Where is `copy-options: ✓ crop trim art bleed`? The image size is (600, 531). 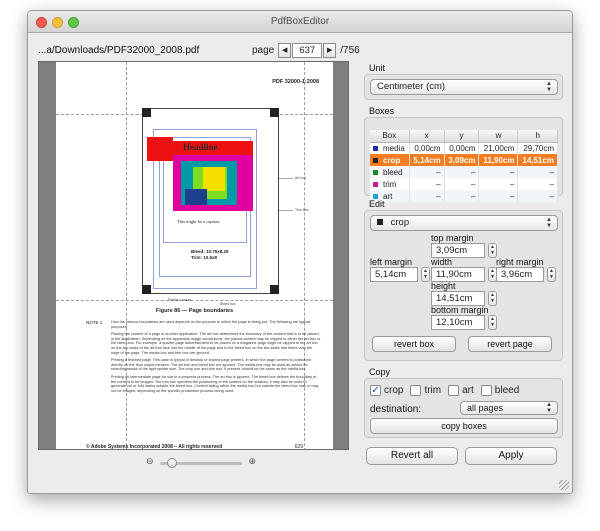
copy-options: ✓ crop trim art bleed is located at coordinates (448, 390).